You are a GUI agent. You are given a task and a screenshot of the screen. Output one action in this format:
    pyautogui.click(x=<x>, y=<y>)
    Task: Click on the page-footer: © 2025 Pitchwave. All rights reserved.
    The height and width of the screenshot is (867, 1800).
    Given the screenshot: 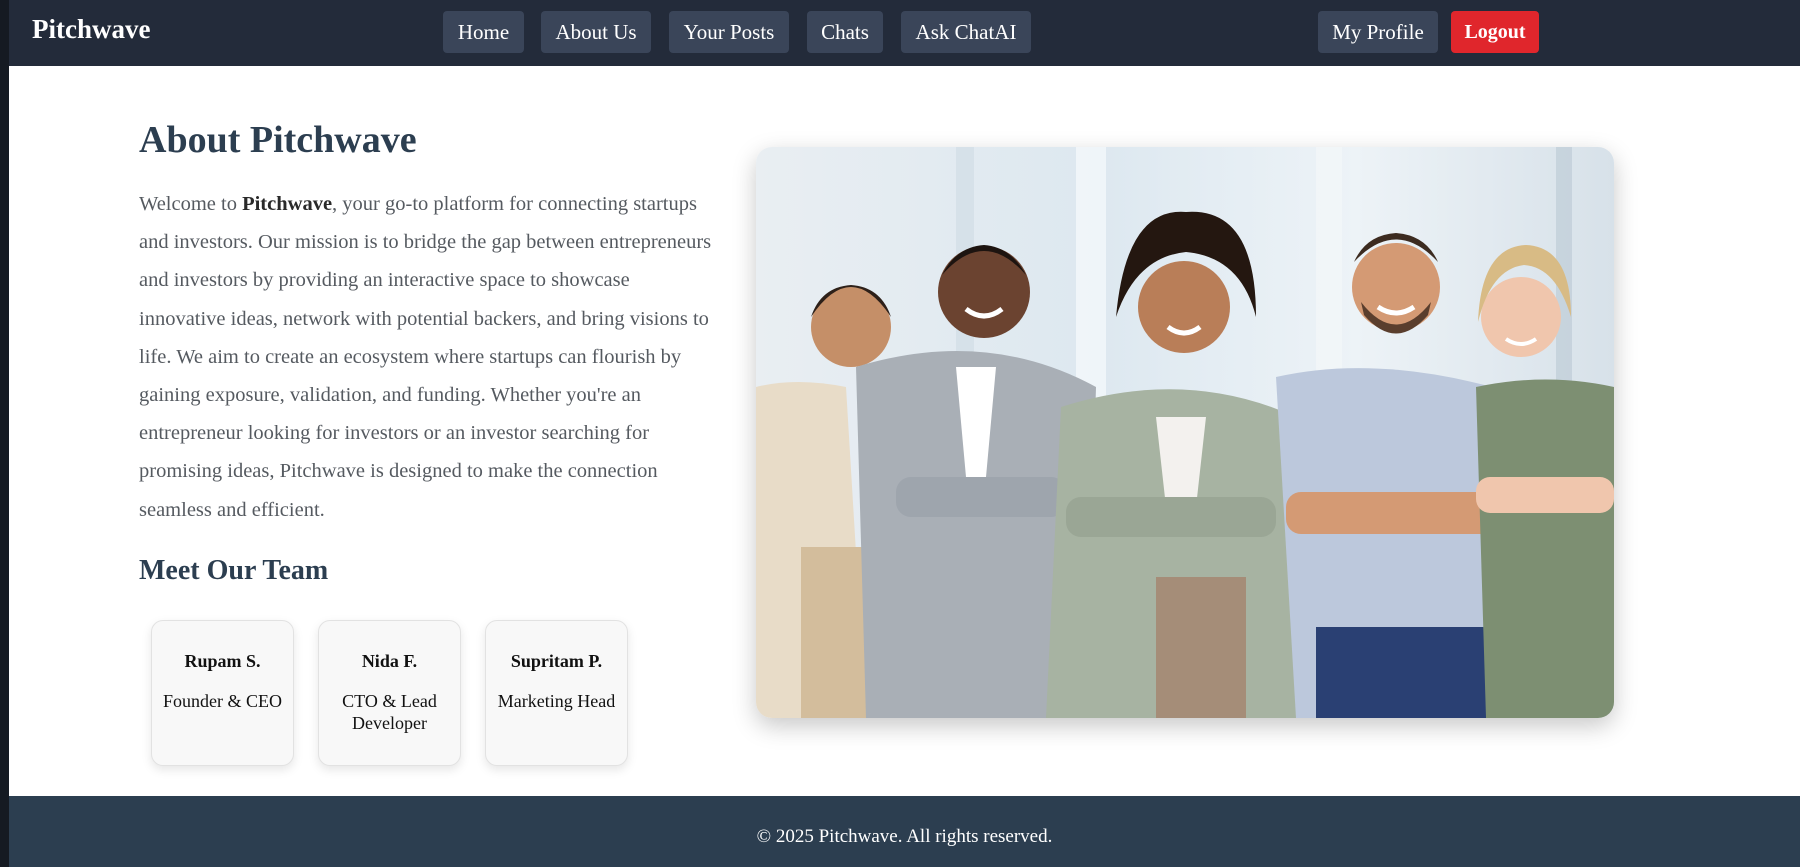 What is the action you would take?
    pyautogui.click(x=904, y=831)
    